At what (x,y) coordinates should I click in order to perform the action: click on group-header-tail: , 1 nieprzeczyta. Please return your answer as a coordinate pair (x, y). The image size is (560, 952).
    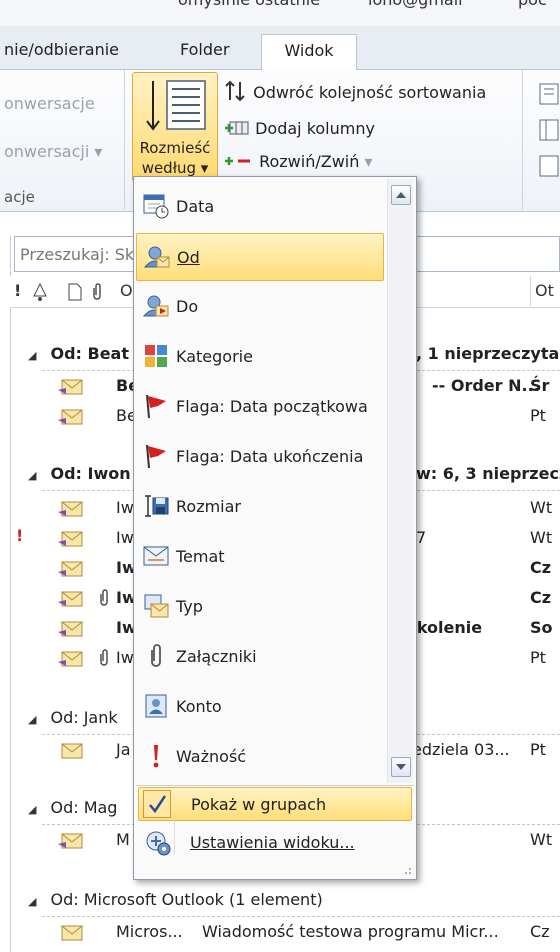
    Looking at the image, I should click on (488, 353).